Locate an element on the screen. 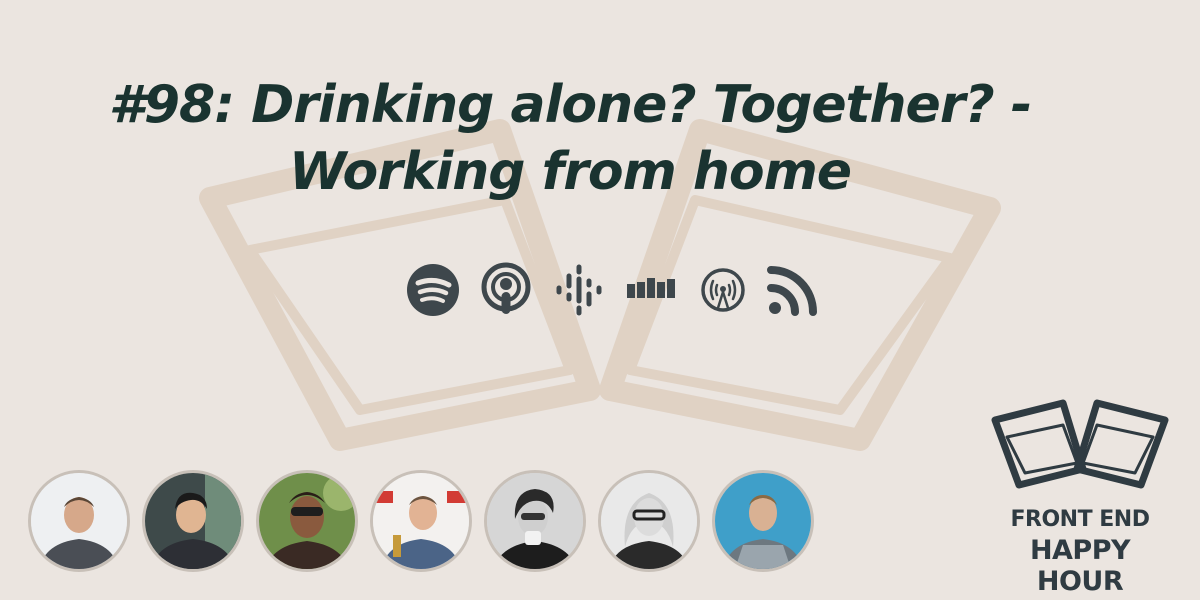 The width and height of the screenshot is (1200, 600). brand-name-line-1: FRONT END is located at coordinates (1080, 519).